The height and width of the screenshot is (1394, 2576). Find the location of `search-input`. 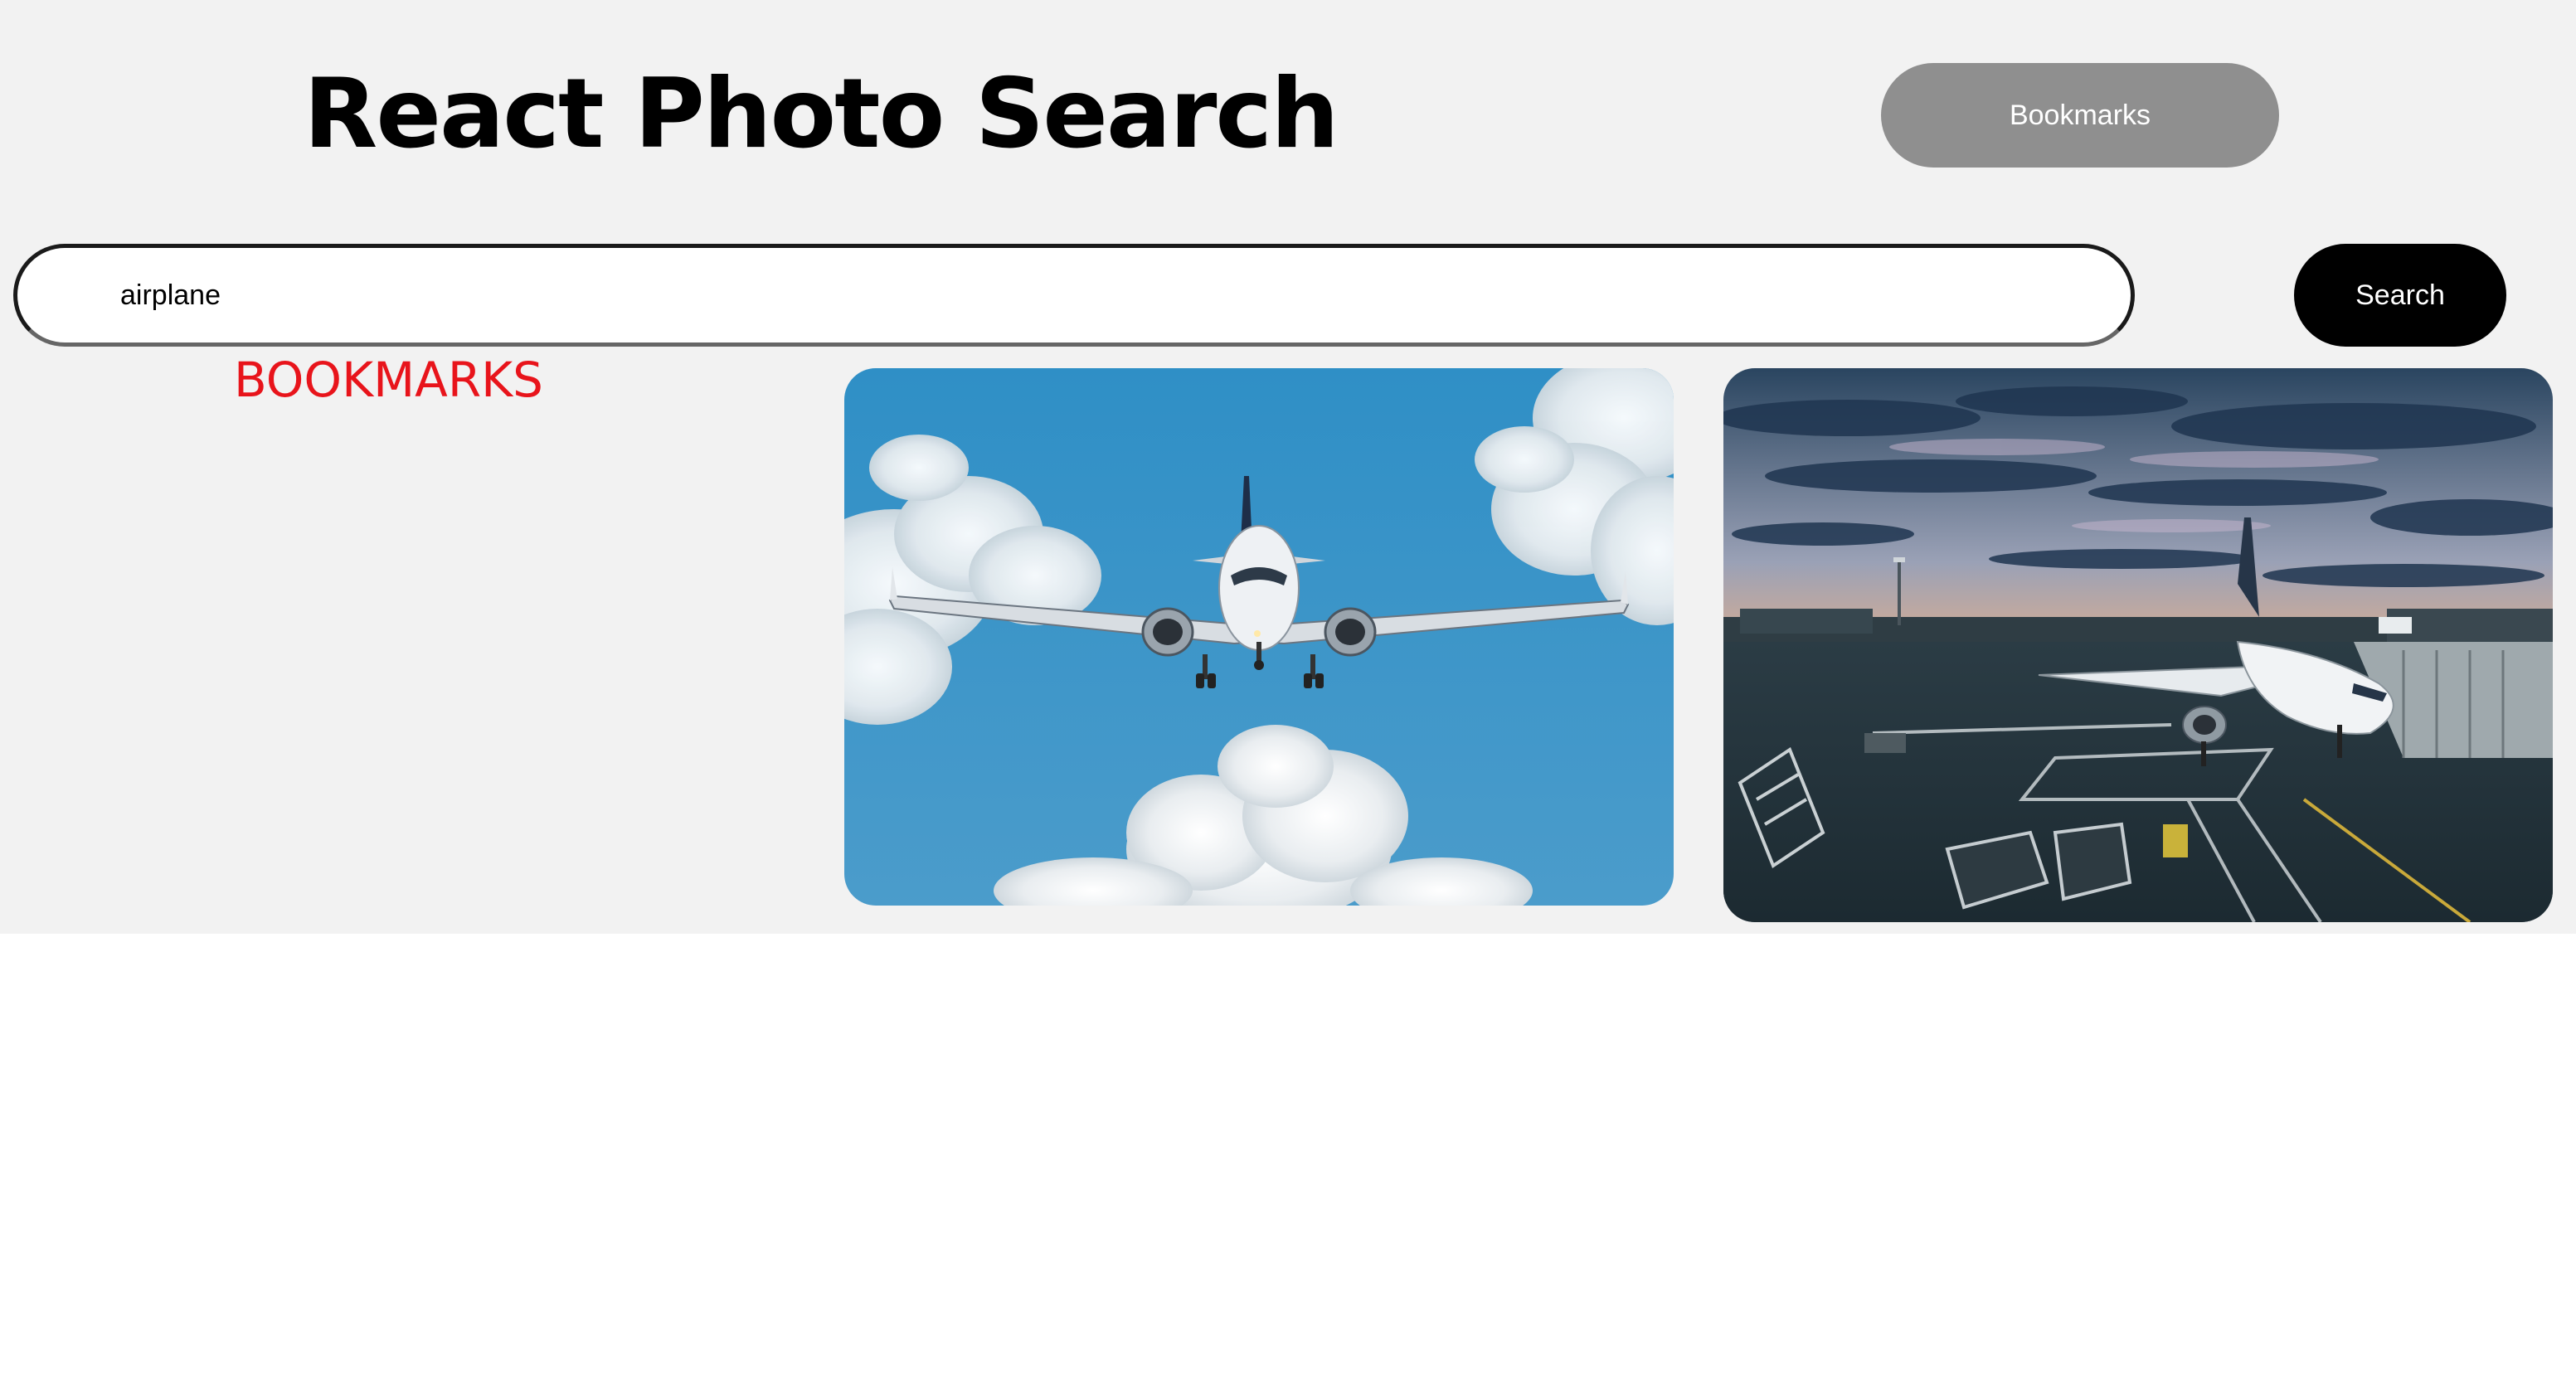

search-input is located at coordinates (1074, 295).